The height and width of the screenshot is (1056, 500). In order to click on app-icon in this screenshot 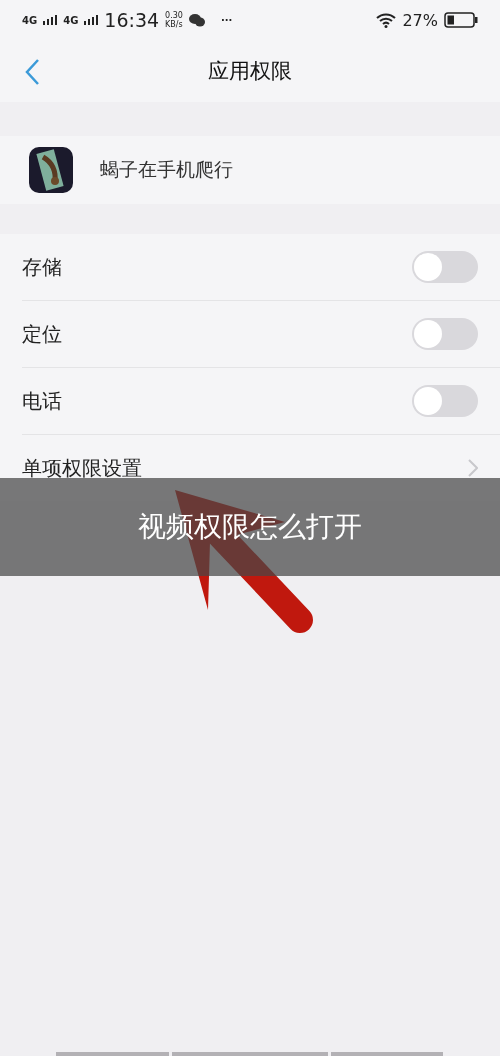, I will do `click(51, 170)`.